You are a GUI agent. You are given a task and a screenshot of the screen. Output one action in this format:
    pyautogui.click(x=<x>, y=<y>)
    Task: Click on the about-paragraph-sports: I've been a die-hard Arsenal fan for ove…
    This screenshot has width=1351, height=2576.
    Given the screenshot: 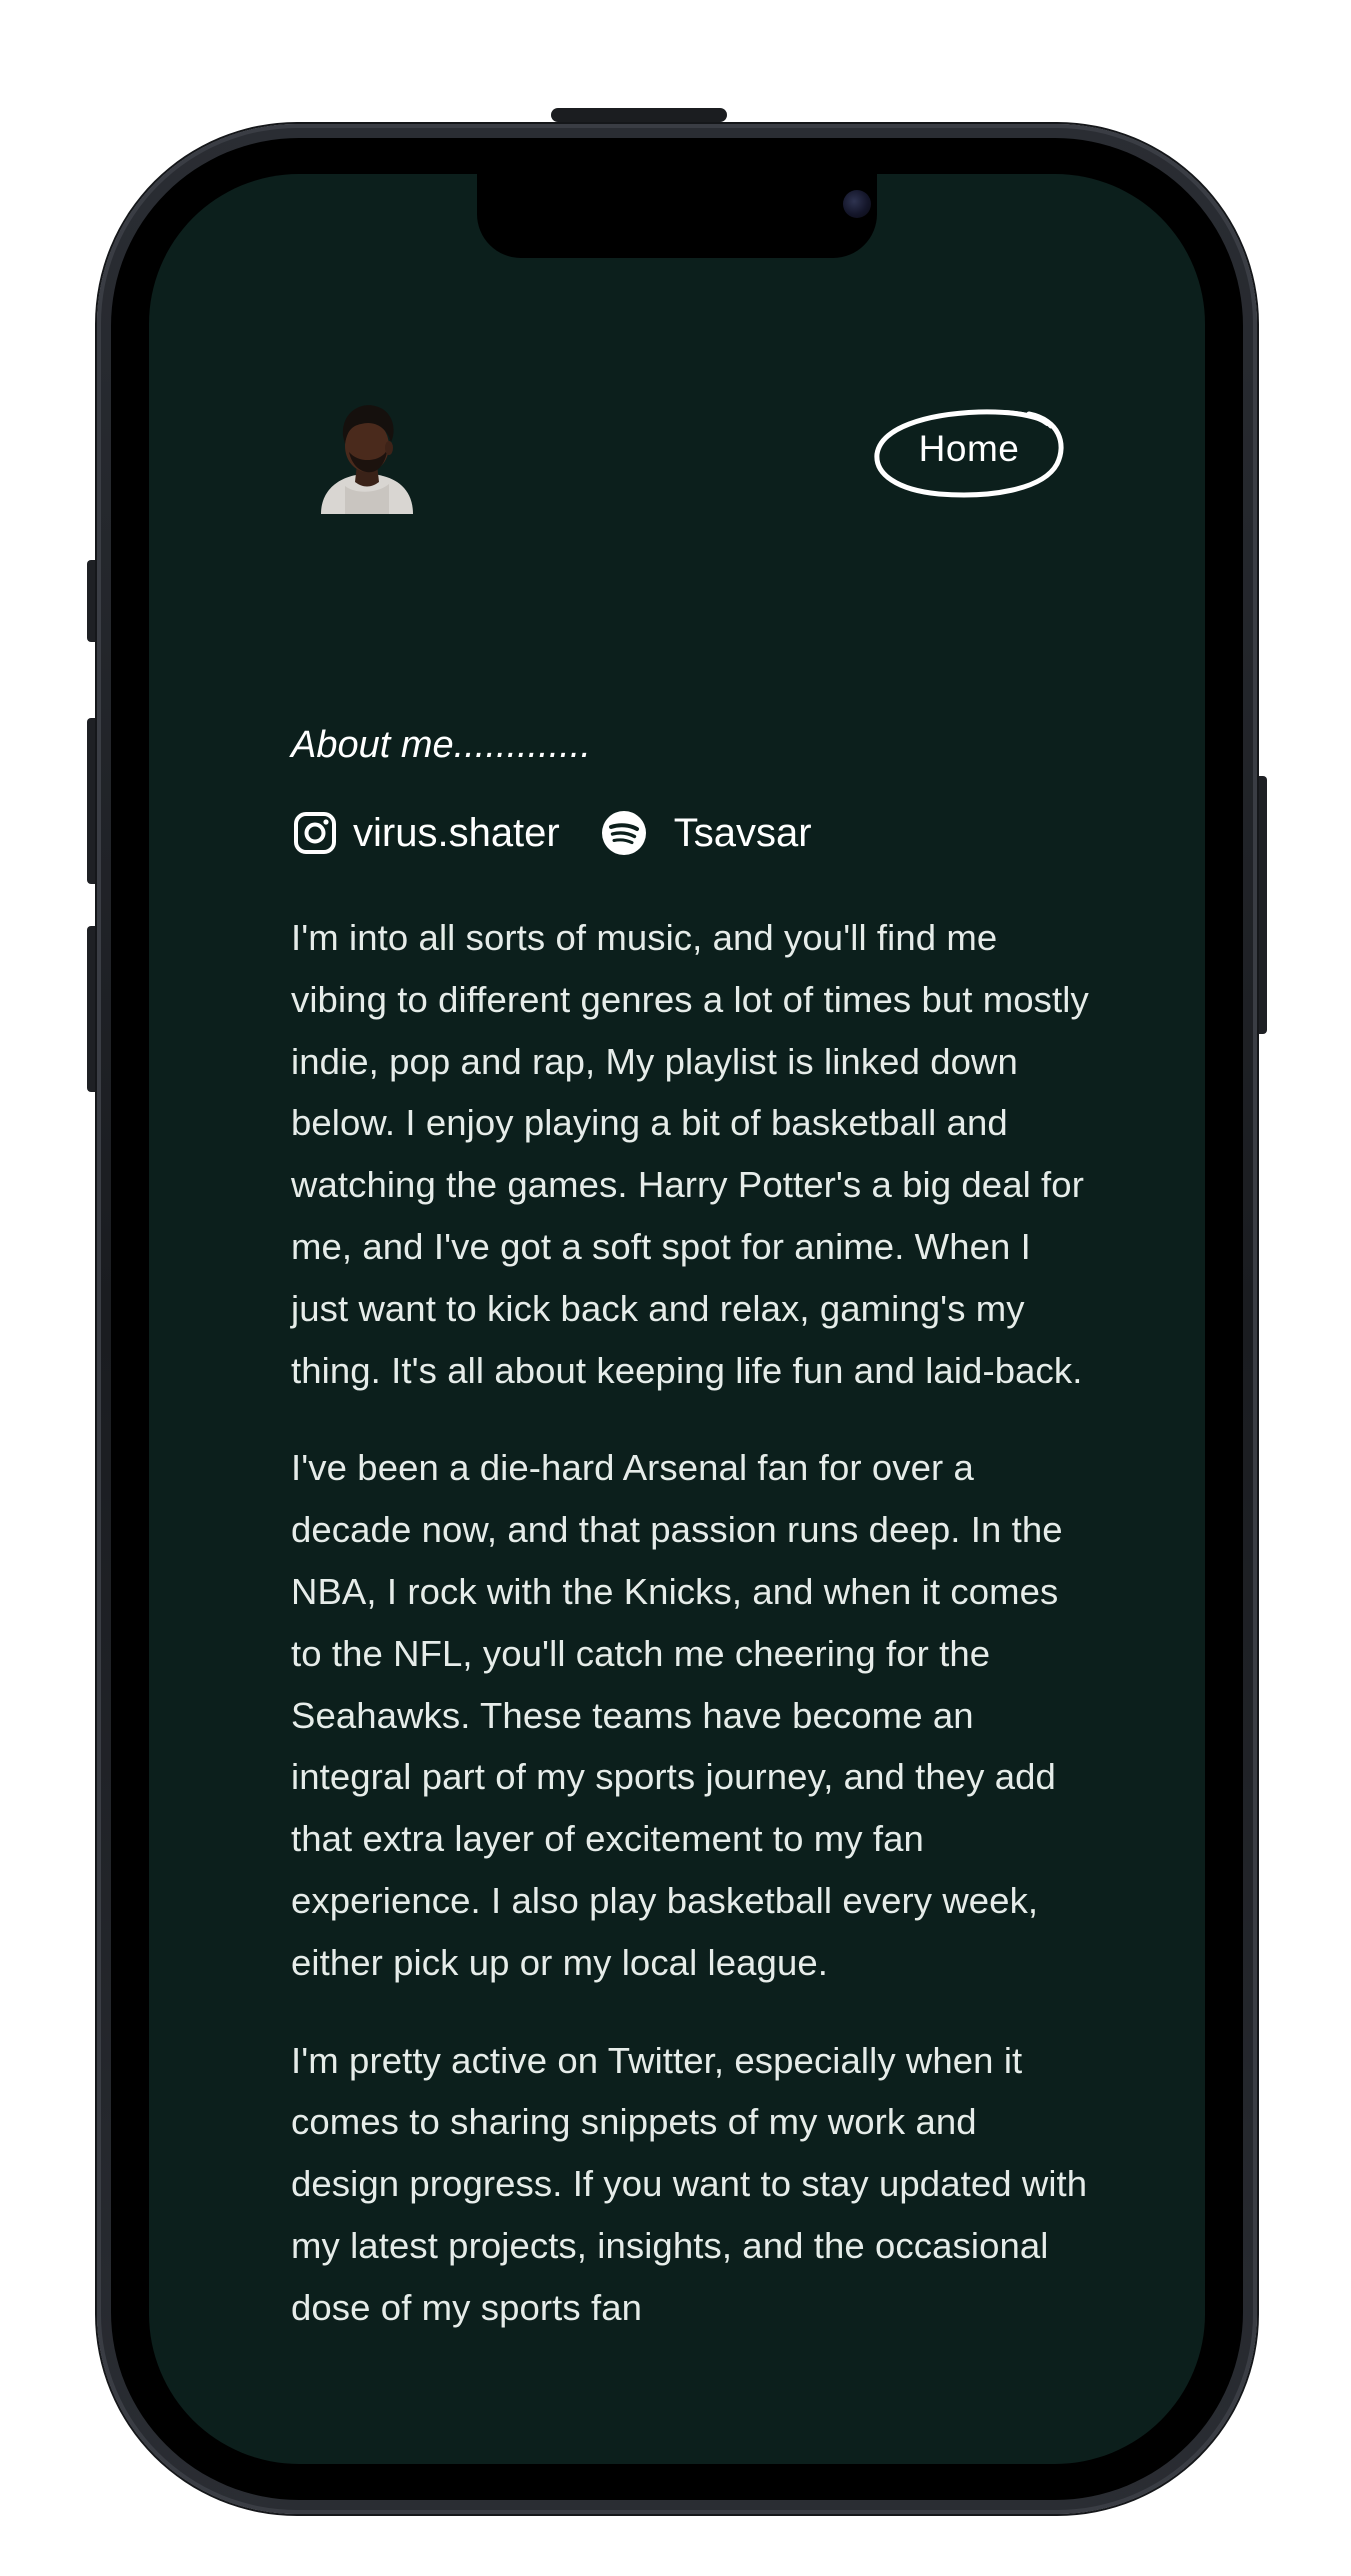 What is the action you would take?
    pyautogui.click(x=677, y=1715)
    